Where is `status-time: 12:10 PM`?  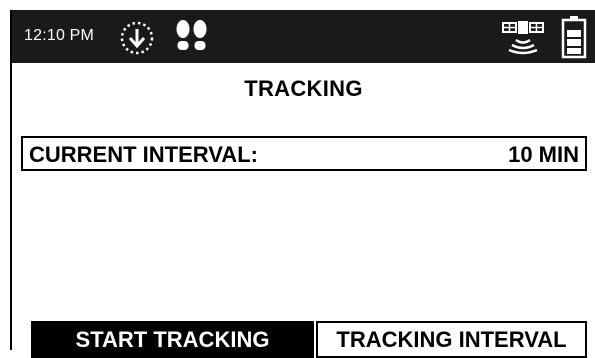
status-time: 12:10 PM is located at coordinates (59, 35).